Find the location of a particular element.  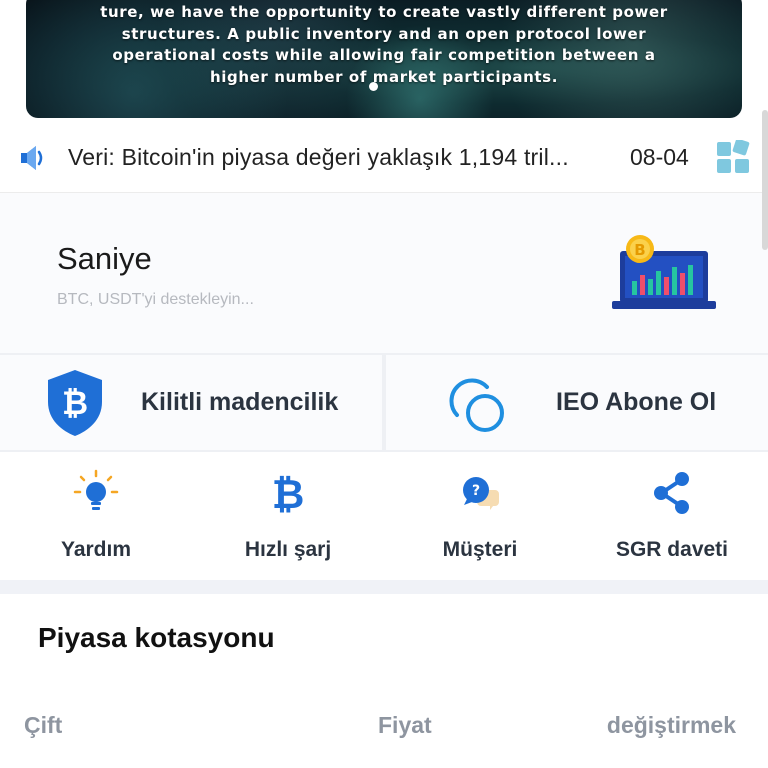

locked-mining-button: ₿ Kilitli madencilik is located at coordinates (191, 402).